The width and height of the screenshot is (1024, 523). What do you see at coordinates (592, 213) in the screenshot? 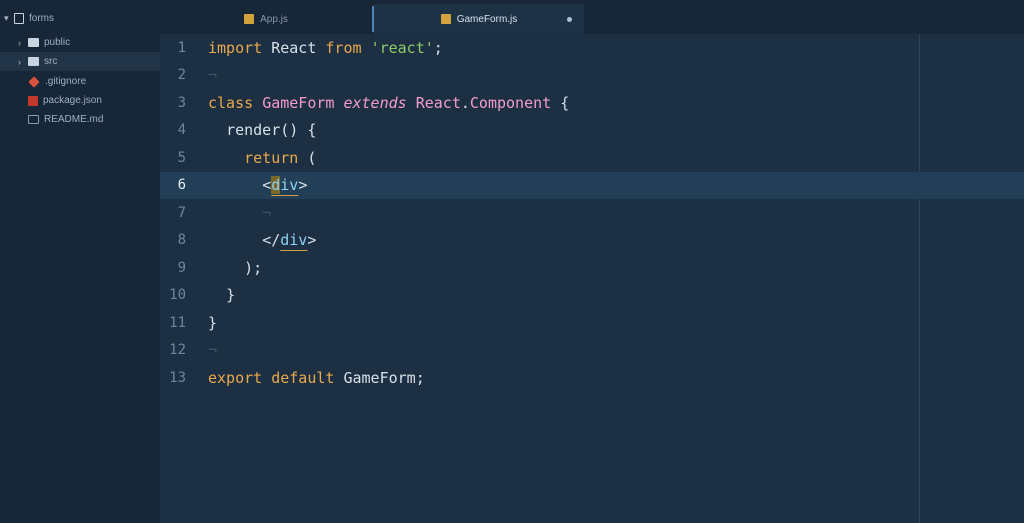
I see `code-line: 7 ¬` at bounding box center [592, 213].